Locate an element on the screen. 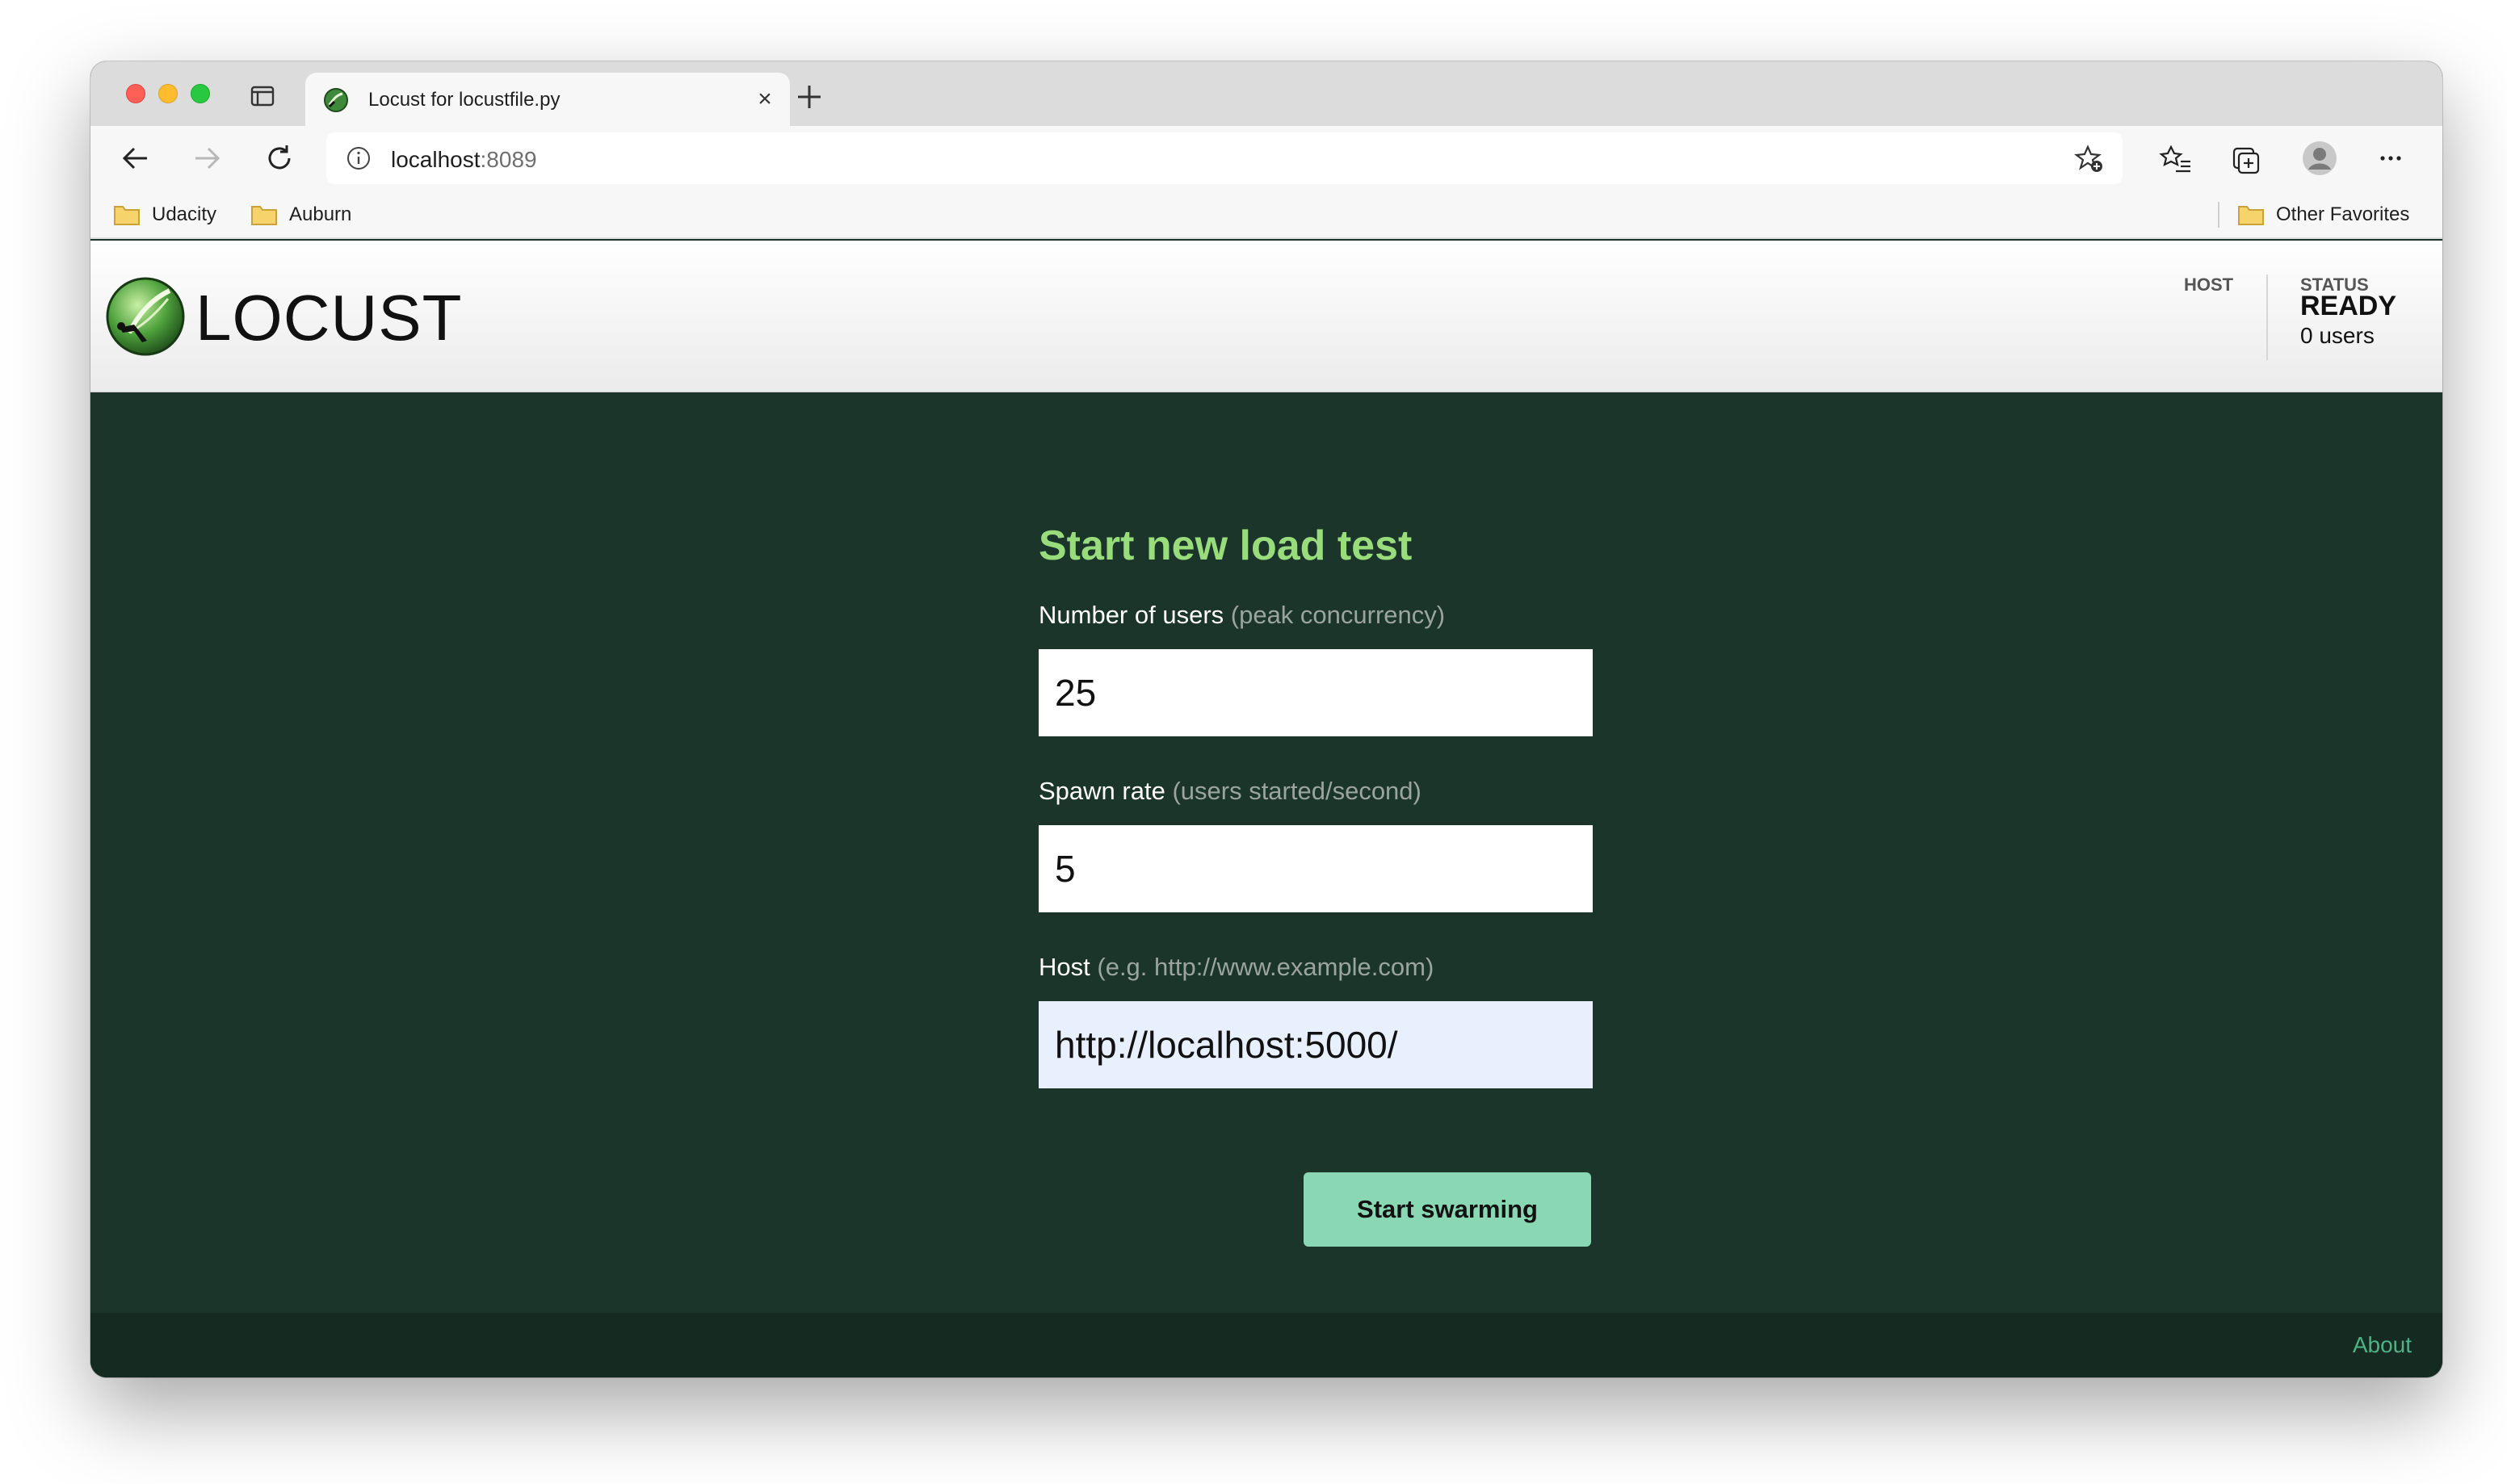 The image size is (2507, 1484). profile-icon is located at coordinates (2319, 158).